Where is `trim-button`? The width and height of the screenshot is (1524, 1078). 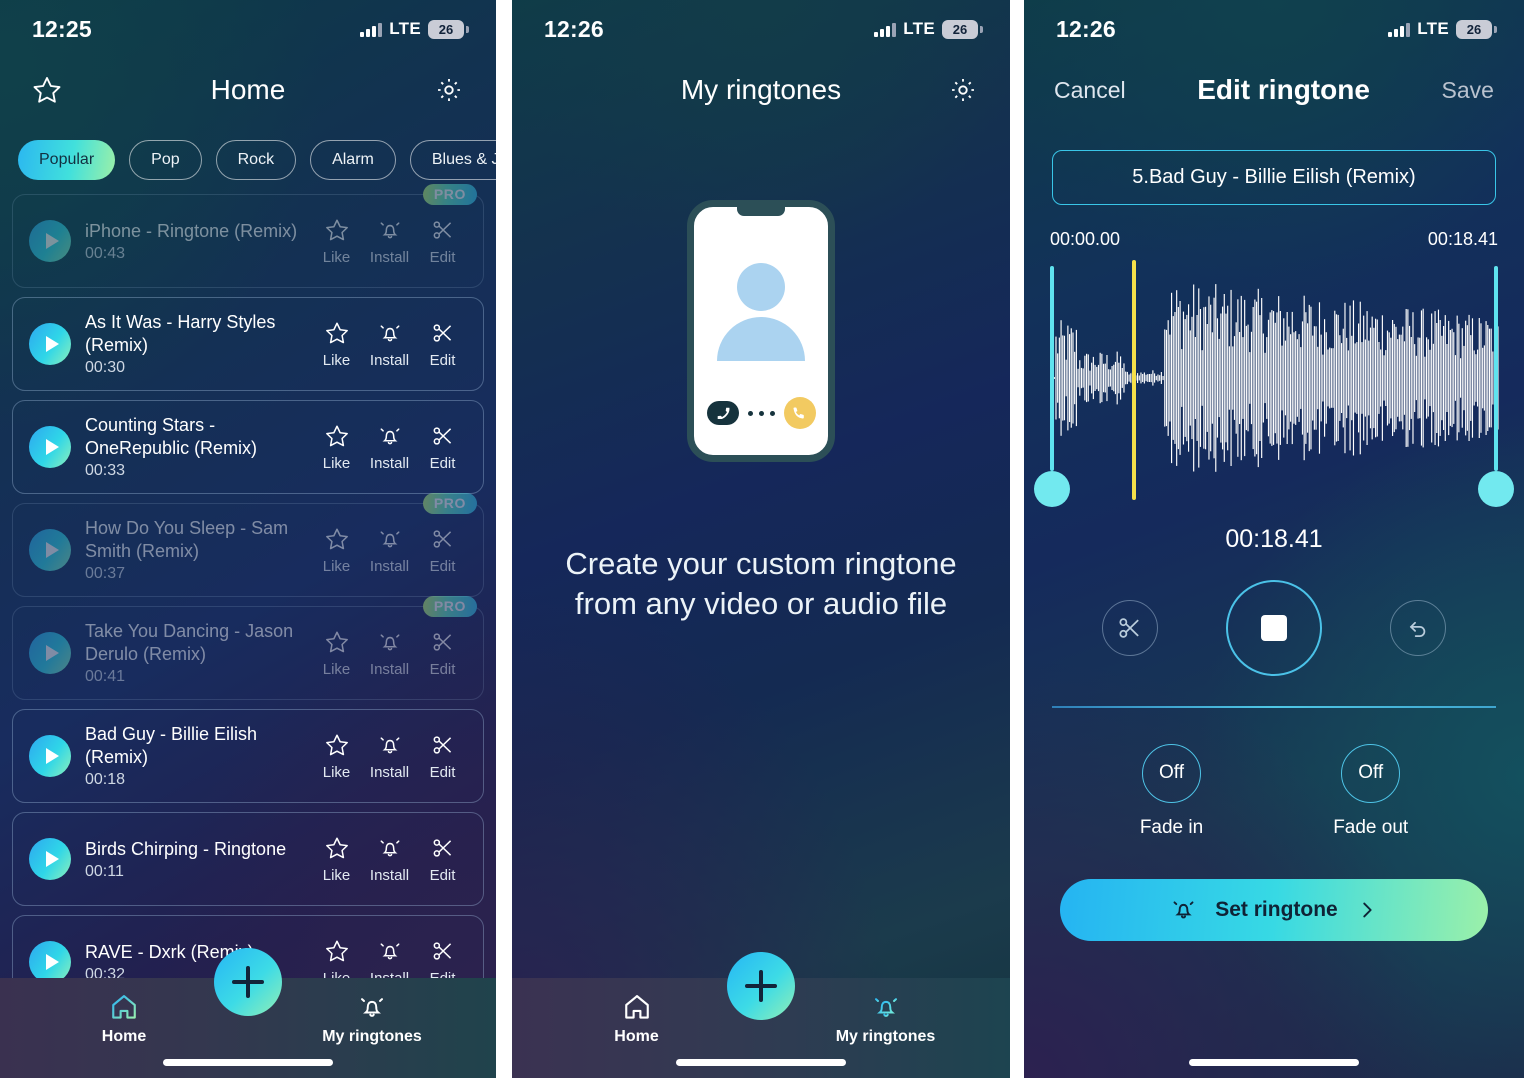 trim-button is located at coordinates (1130, 628).